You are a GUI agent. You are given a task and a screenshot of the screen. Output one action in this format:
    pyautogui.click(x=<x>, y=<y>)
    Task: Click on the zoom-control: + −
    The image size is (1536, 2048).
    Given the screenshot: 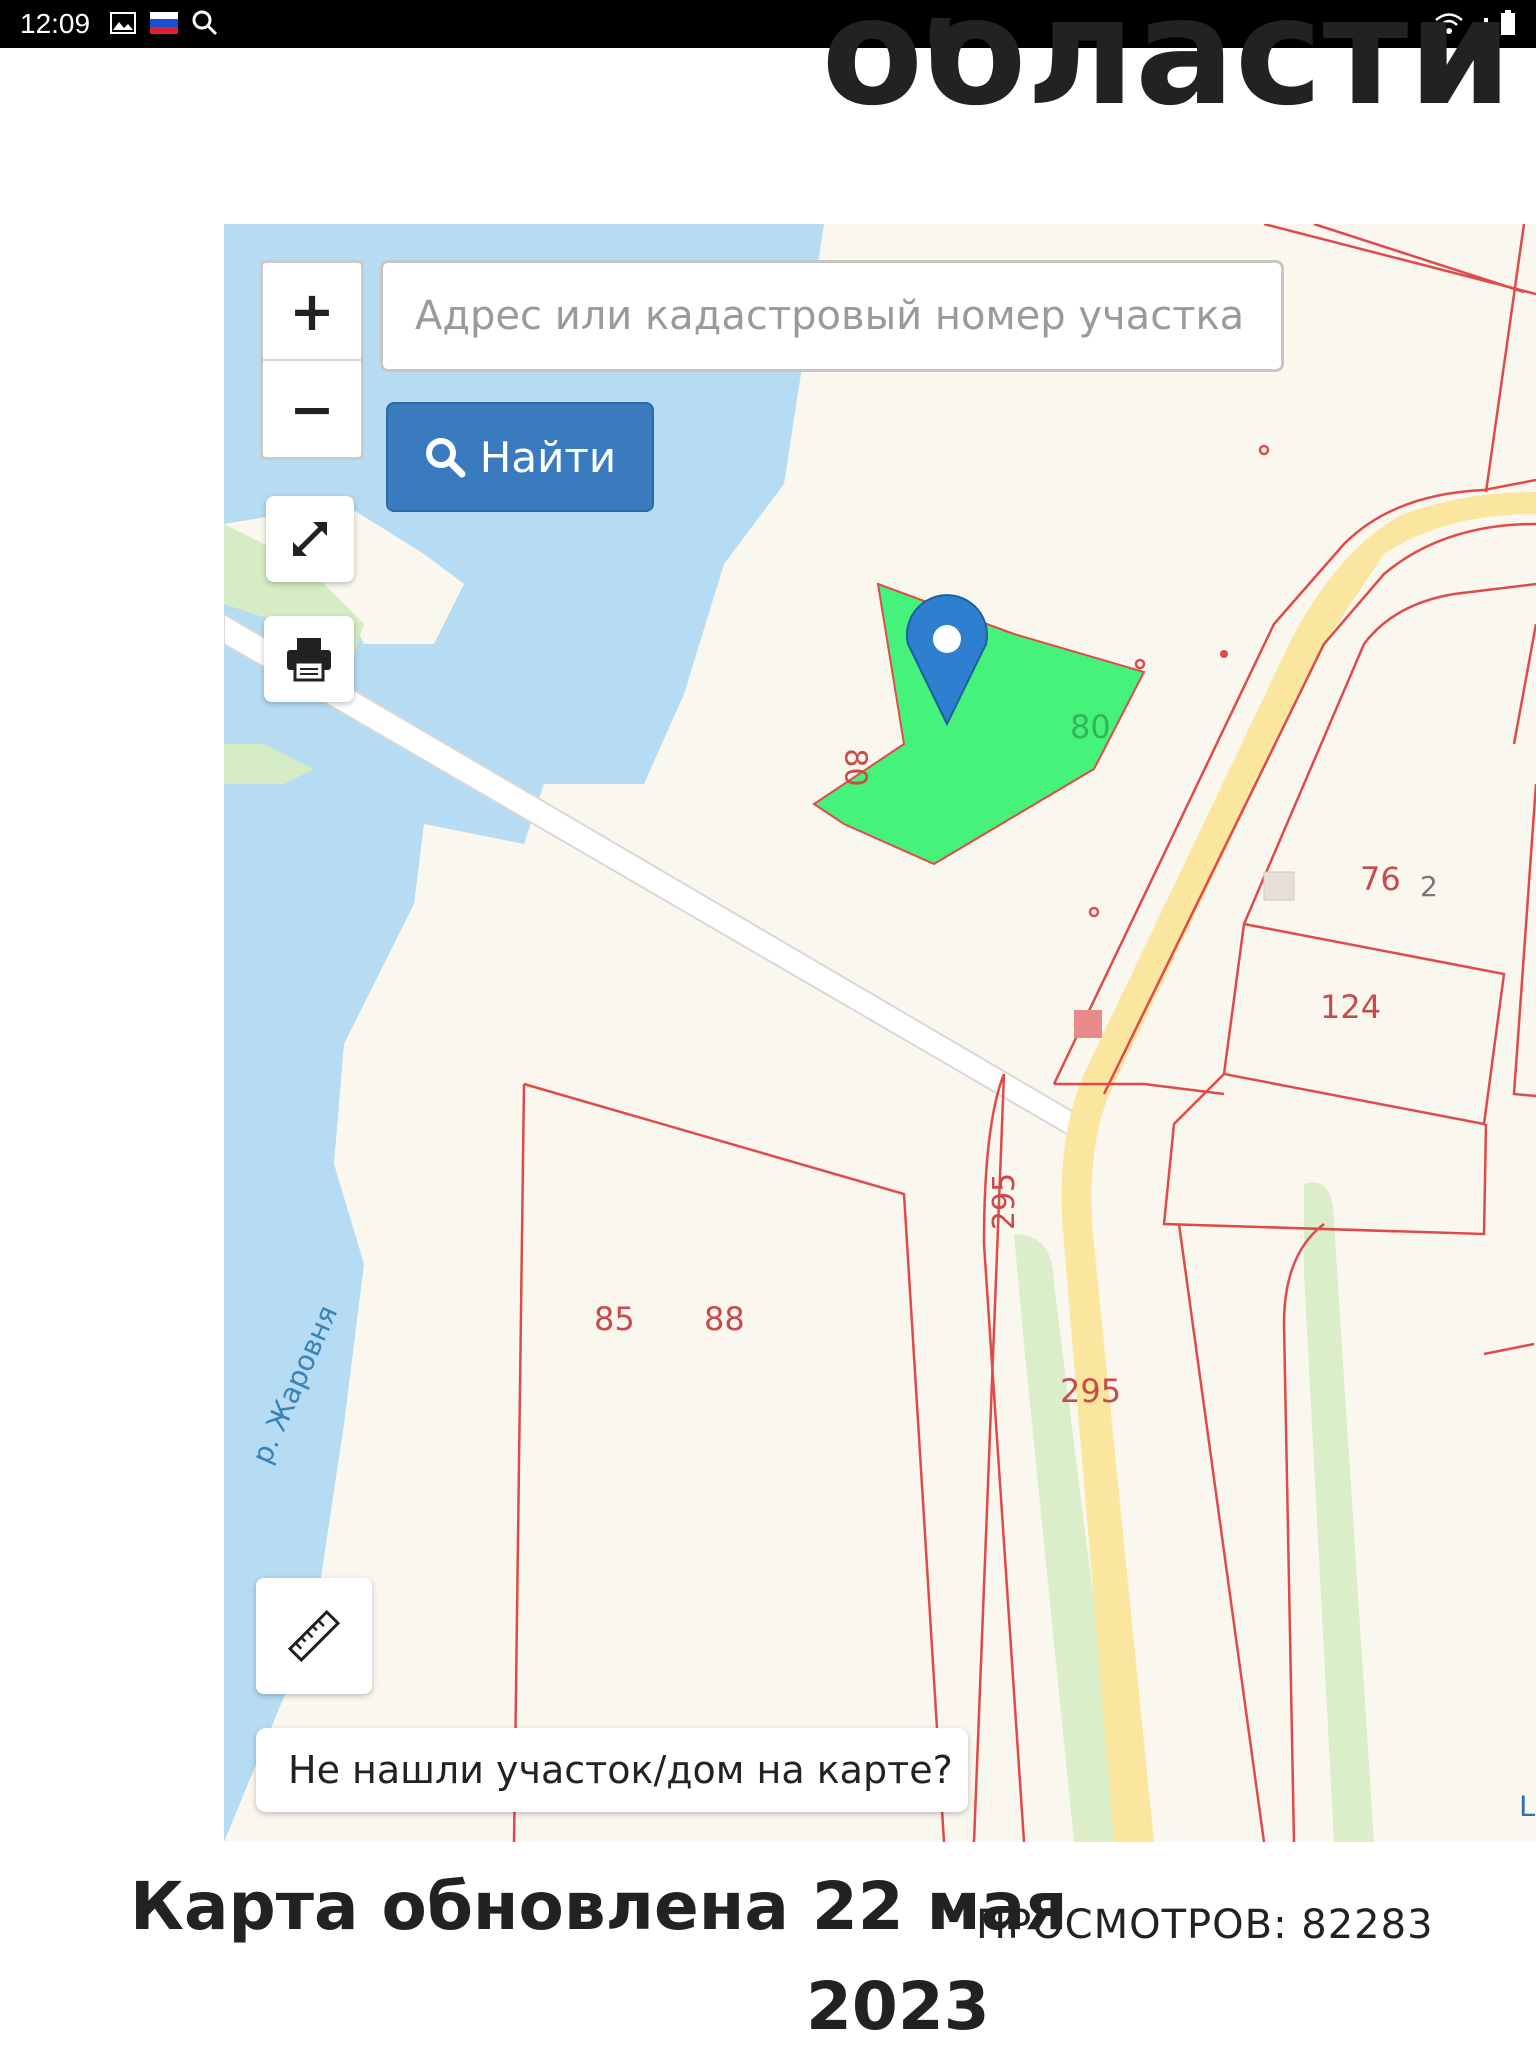 What is the action you would take?
    pyautogui.click(x=312, y=360)
    